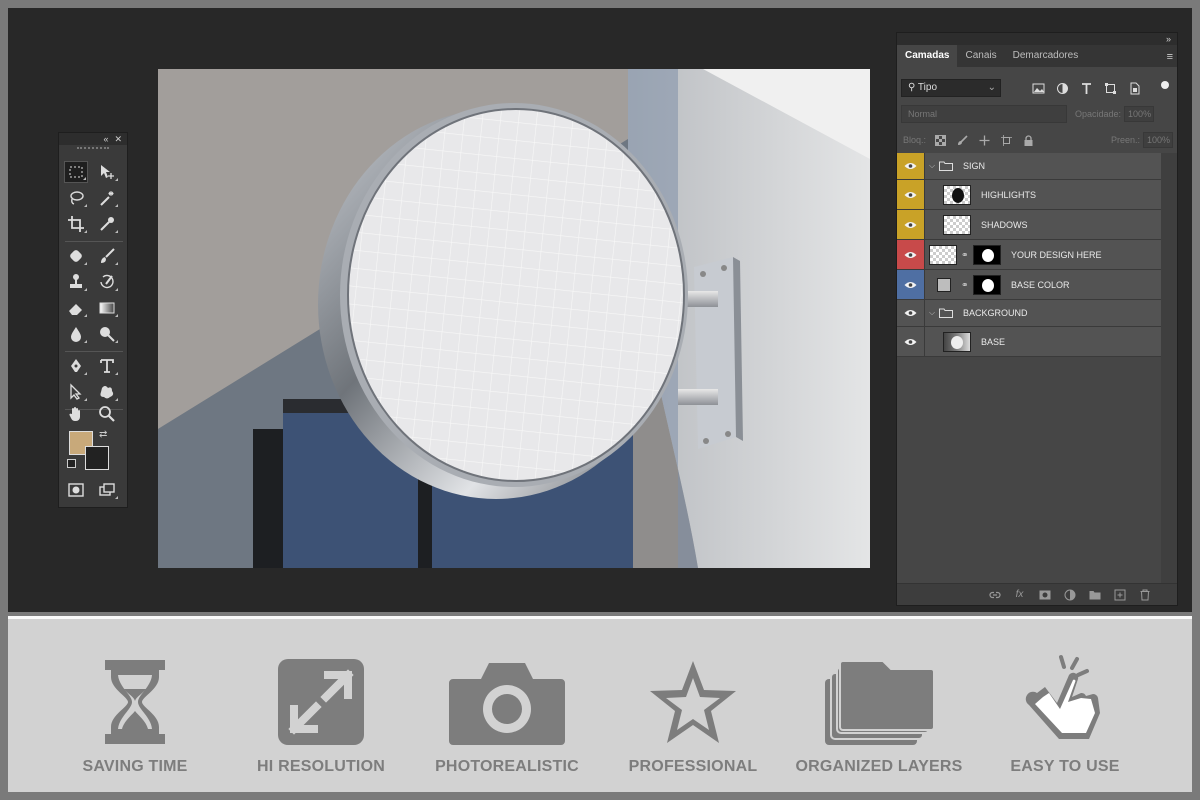 The image size is (1200, 800). Describe the element at coordinates (994, 594) in the screenshot. I see `link-layers-icon` at that location.